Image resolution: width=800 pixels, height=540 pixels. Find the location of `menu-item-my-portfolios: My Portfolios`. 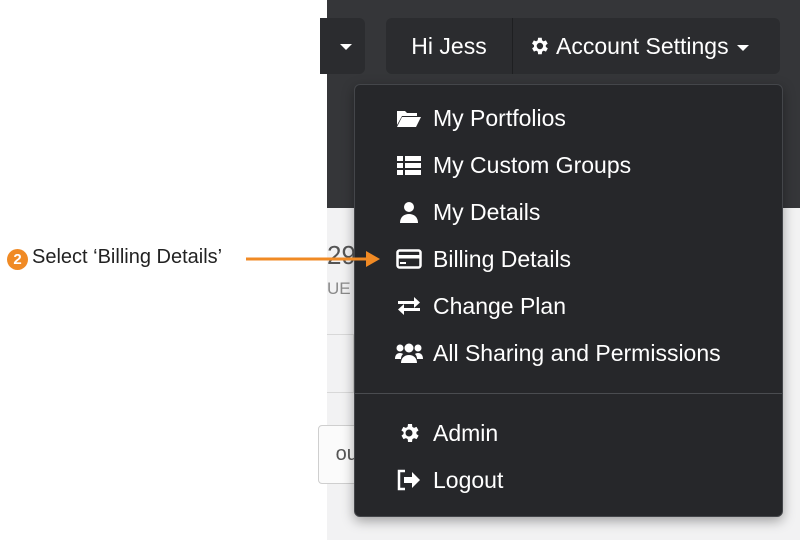

menu-item-my-portfolios: My Portfolios is located at coordinates (480, 118).